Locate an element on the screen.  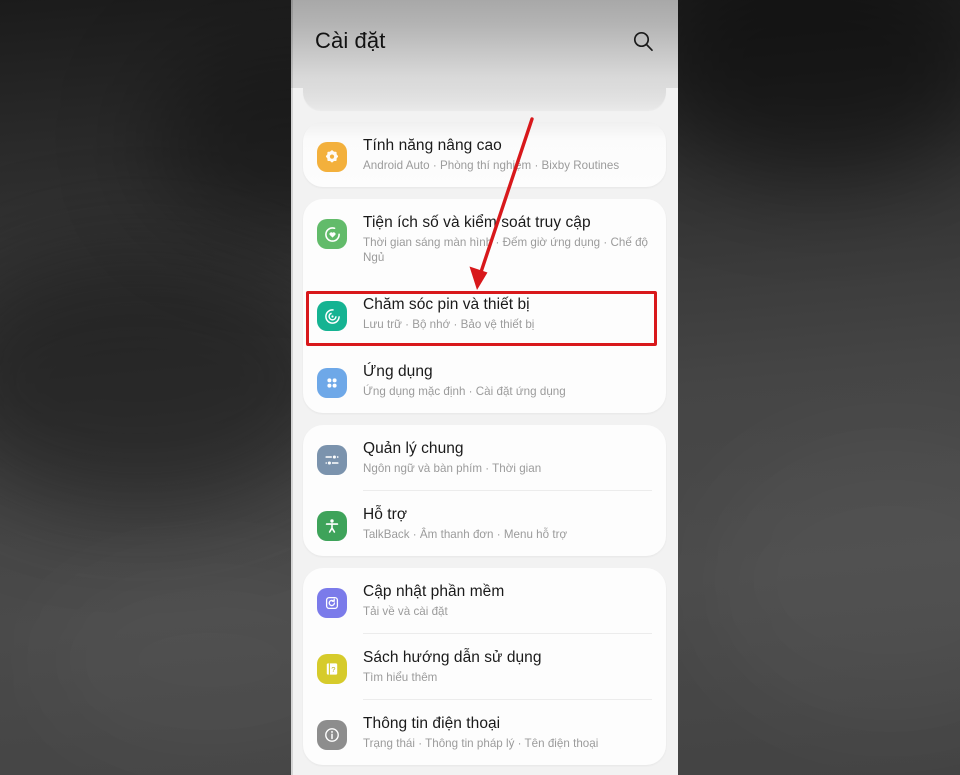
device-care-icon is located at coordinates (332, 316).